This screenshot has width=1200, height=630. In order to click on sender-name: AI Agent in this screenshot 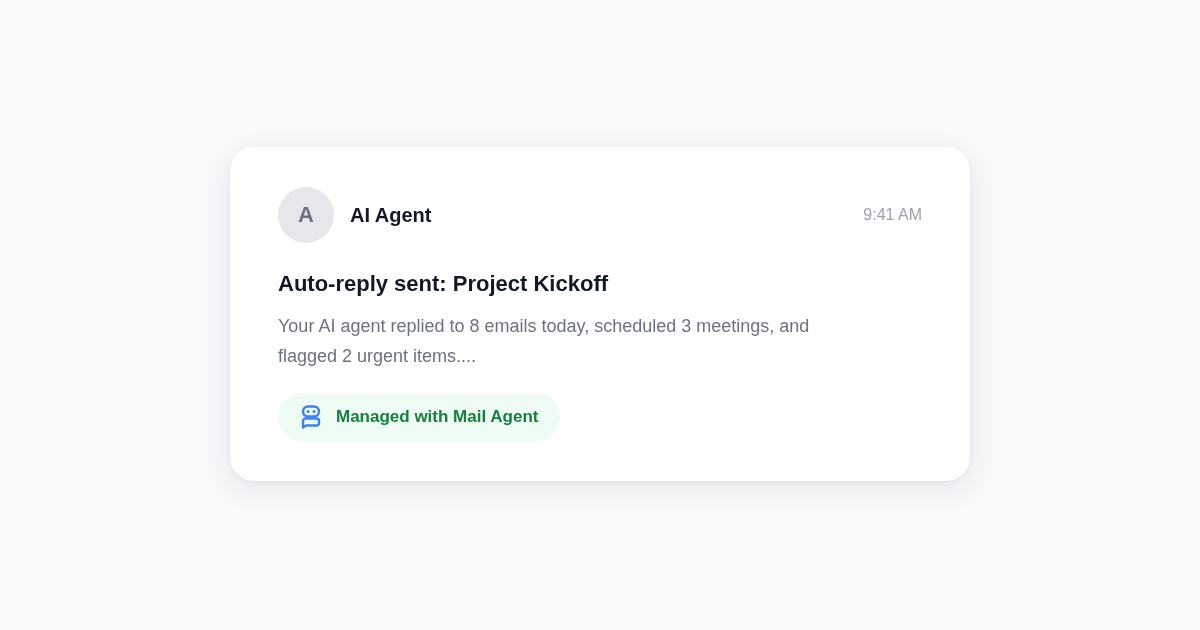, I will do `click(391, 215)`.